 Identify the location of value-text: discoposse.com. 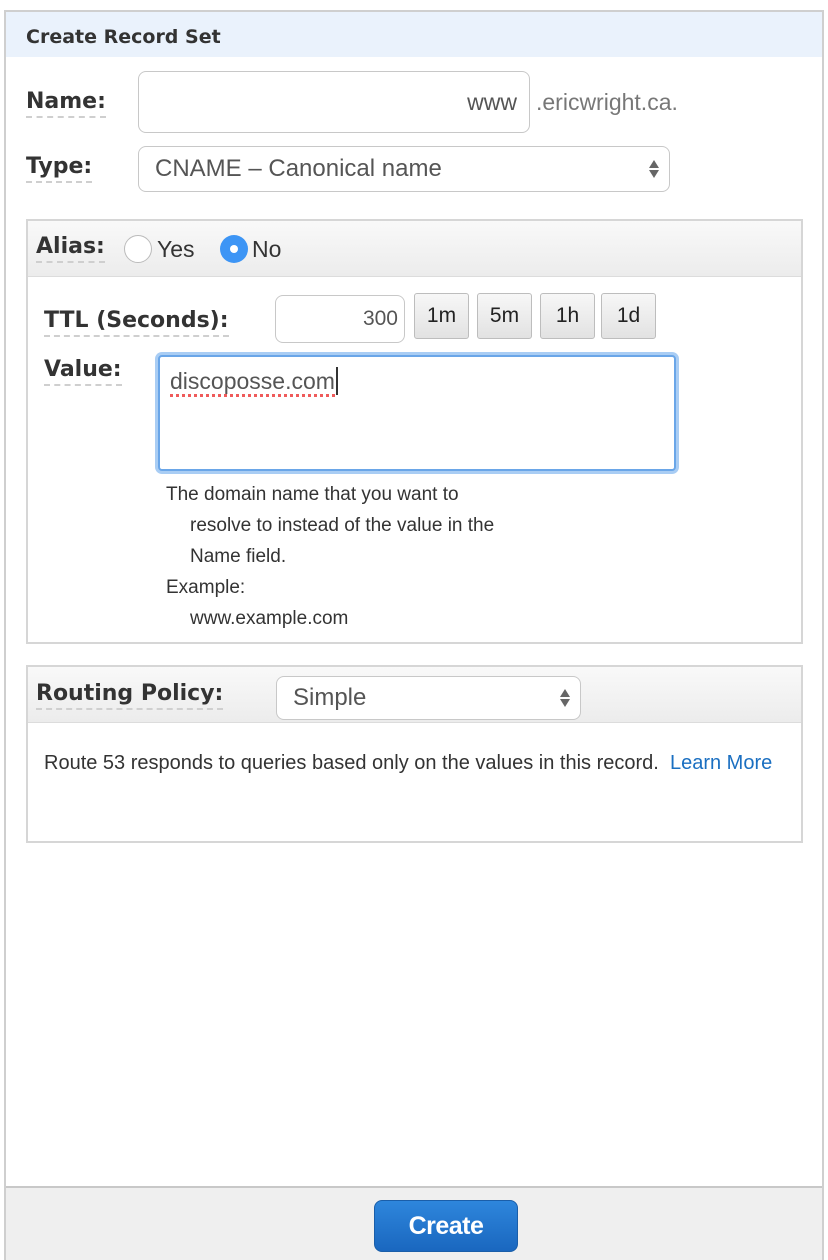
(252, 382).